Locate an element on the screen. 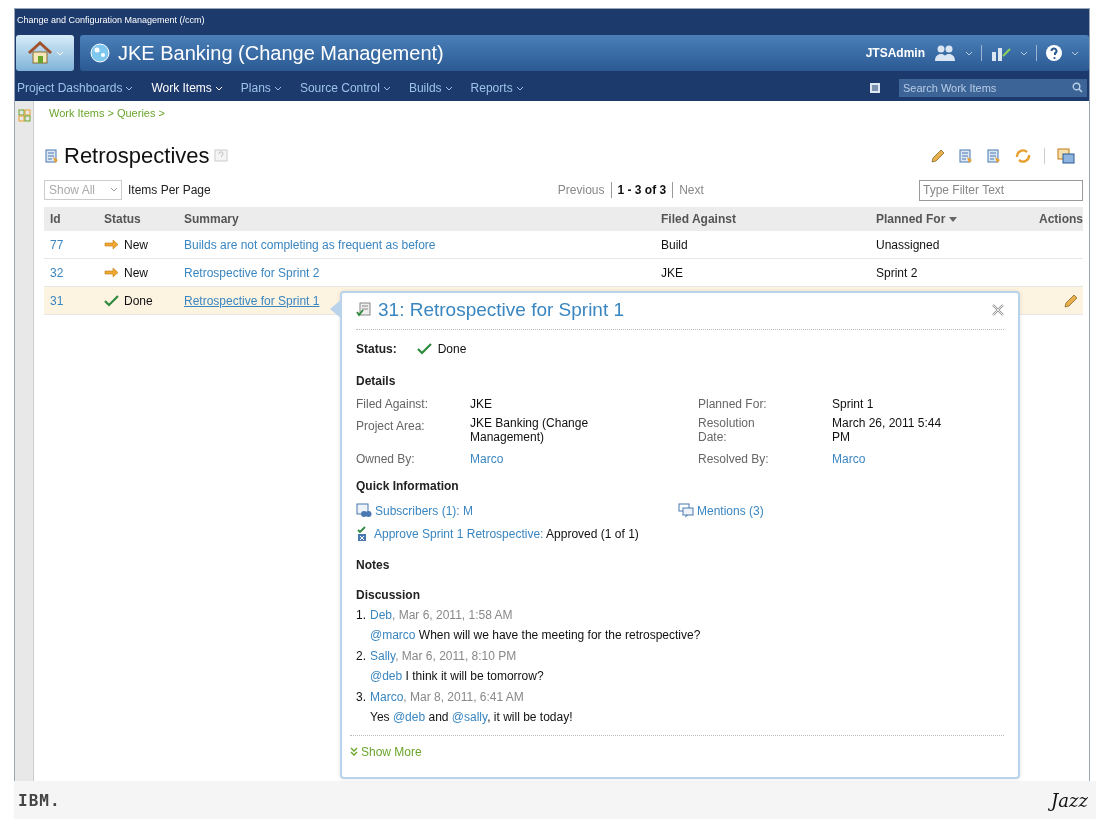  table-cell-text: Sprint 2 is located at coordinates (897, 272).